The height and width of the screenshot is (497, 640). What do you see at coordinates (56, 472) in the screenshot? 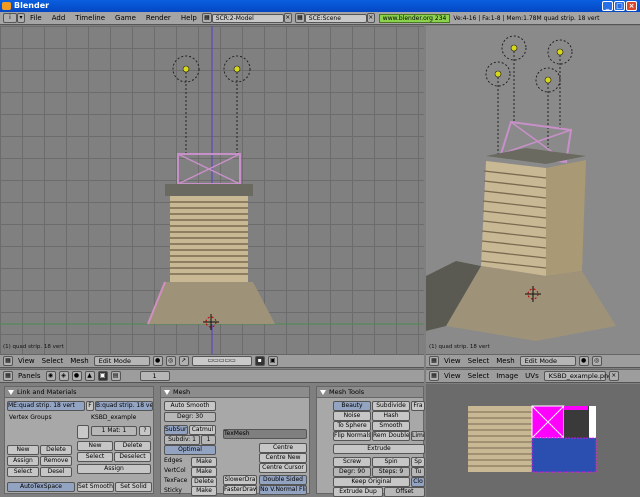
I see `vgroup-desel-button: Desel` at bounding box center [56, 472].